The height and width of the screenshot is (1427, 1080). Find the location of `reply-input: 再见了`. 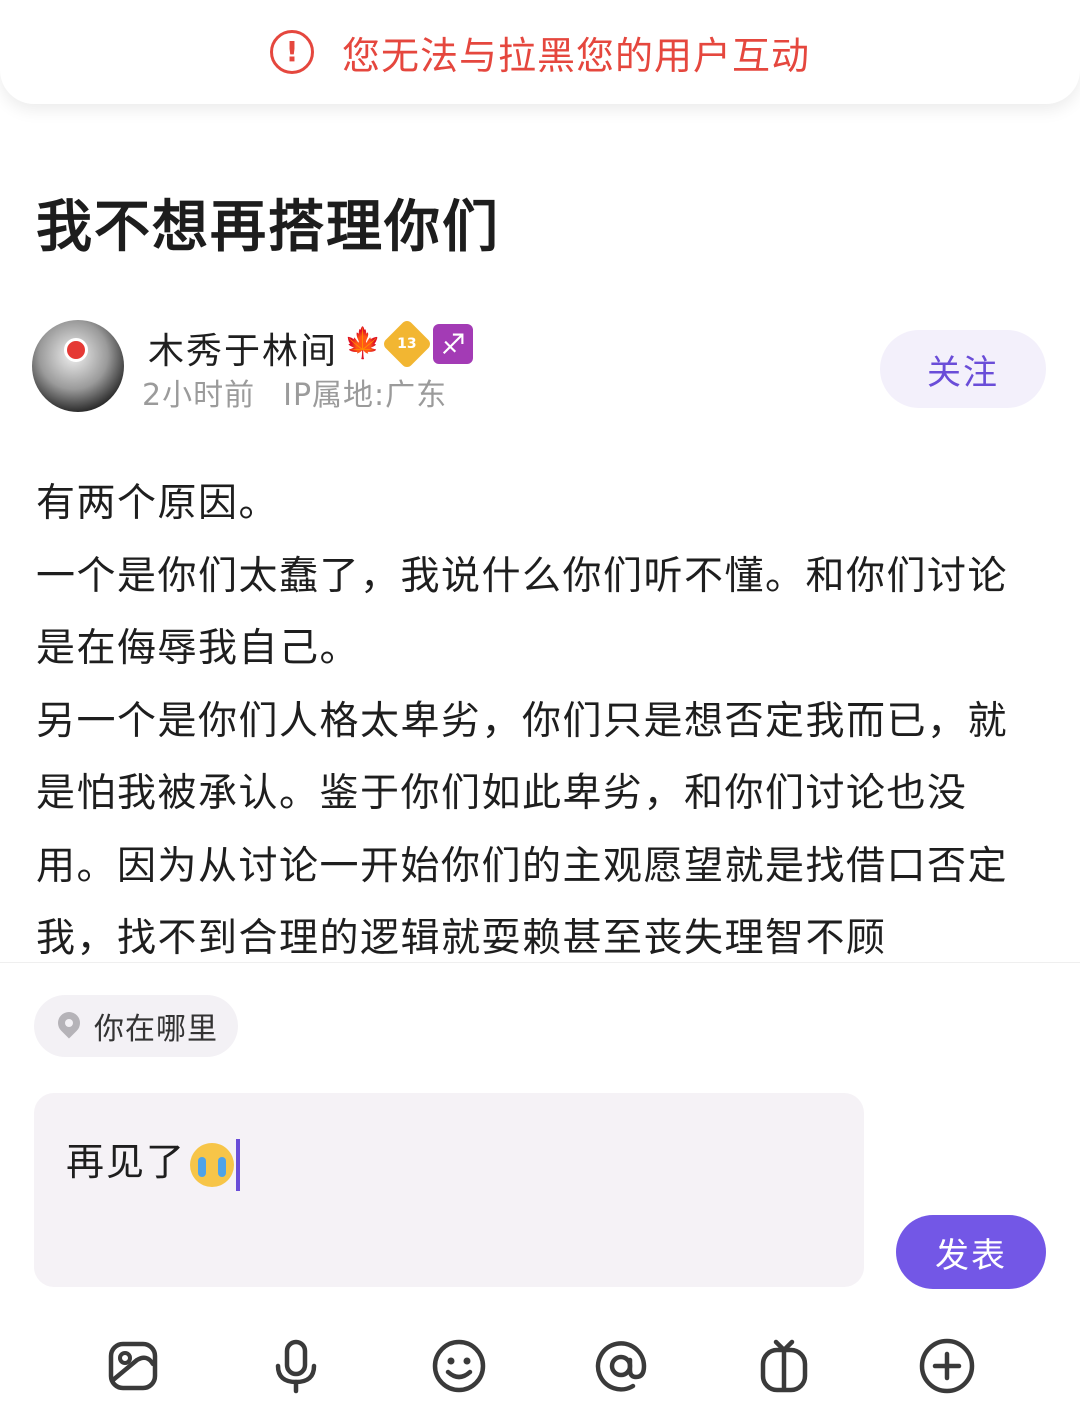

reply-input: 再见了 is located at coordinates (449, 1190).